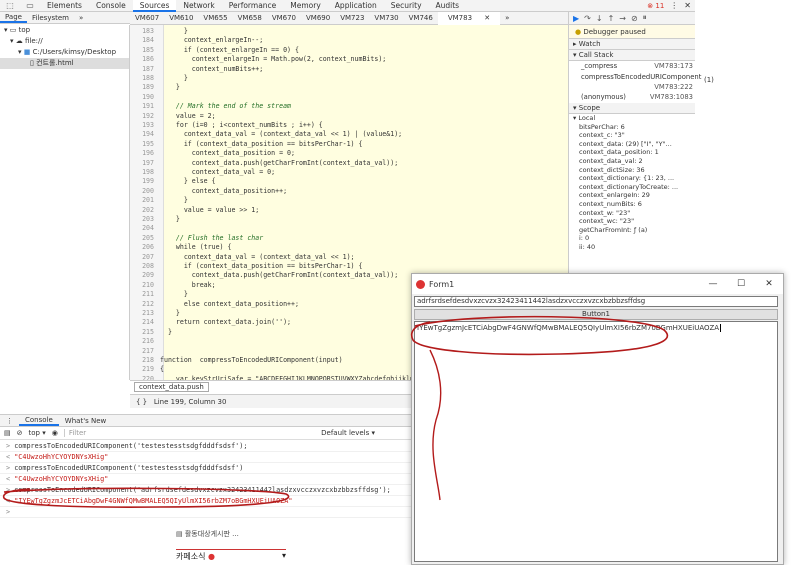 The height and width of the screenshot is (565, 800). What do you see at coordinates (318, 18) in the screenshot?
I see `file-tab: VM690` at bounding box center [318, 18].